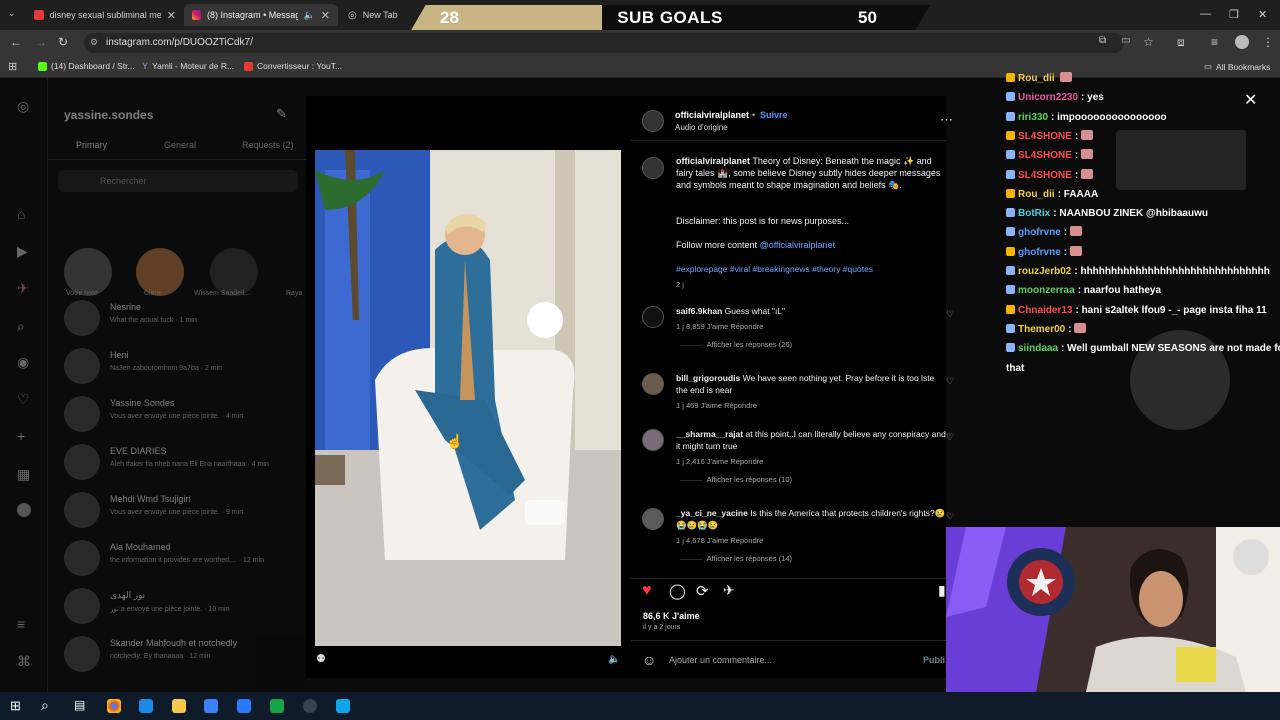 This screenshot has height=720, width=1280. Describe the element at coordinates (649, 660) in the screenshot. I see `emoji-icon: ☺` at that location.